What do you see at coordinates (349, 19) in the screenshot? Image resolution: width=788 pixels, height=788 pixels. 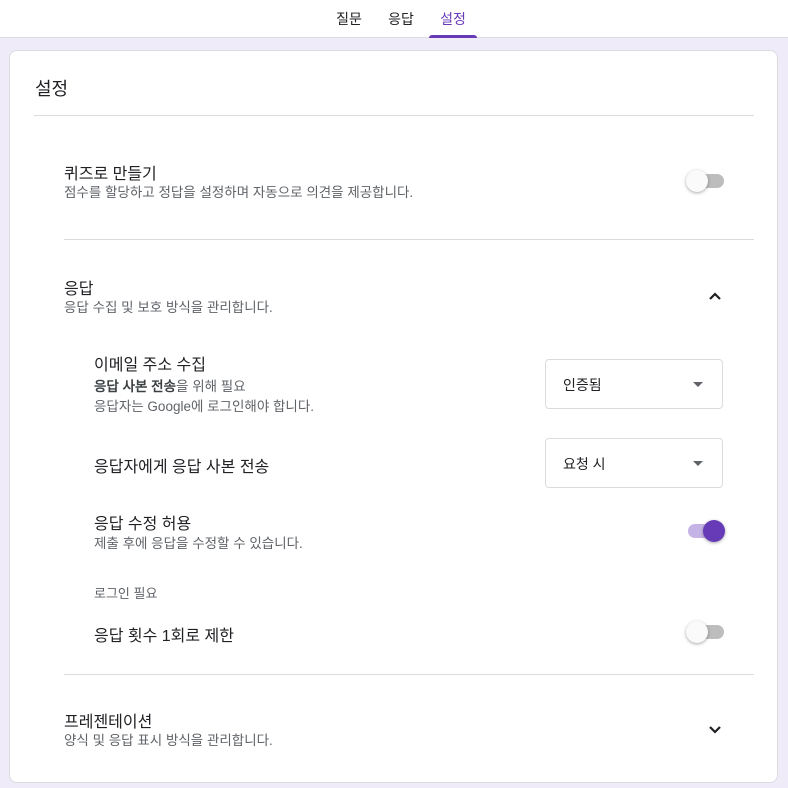 I see `tab-questions: 질문` at bounding box center [349, 19].